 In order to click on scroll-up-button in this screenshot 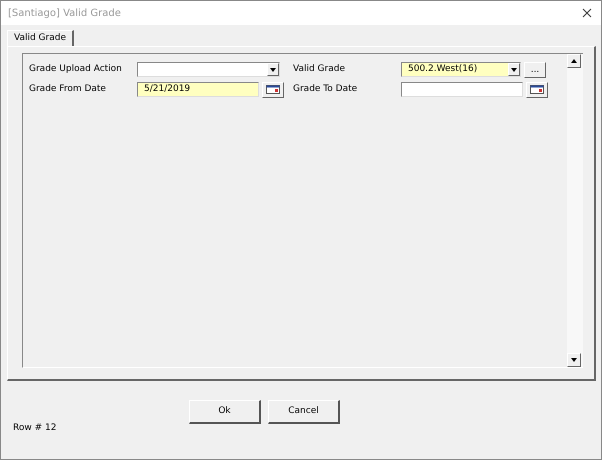, I will do `click(574, 61)`.